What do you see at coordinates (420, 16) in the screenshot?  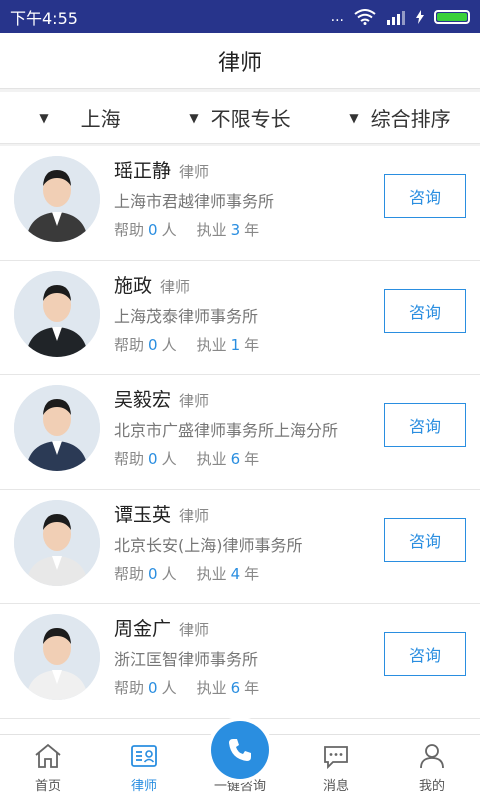 I see `charging-icon` at bounding box center [420, 16].